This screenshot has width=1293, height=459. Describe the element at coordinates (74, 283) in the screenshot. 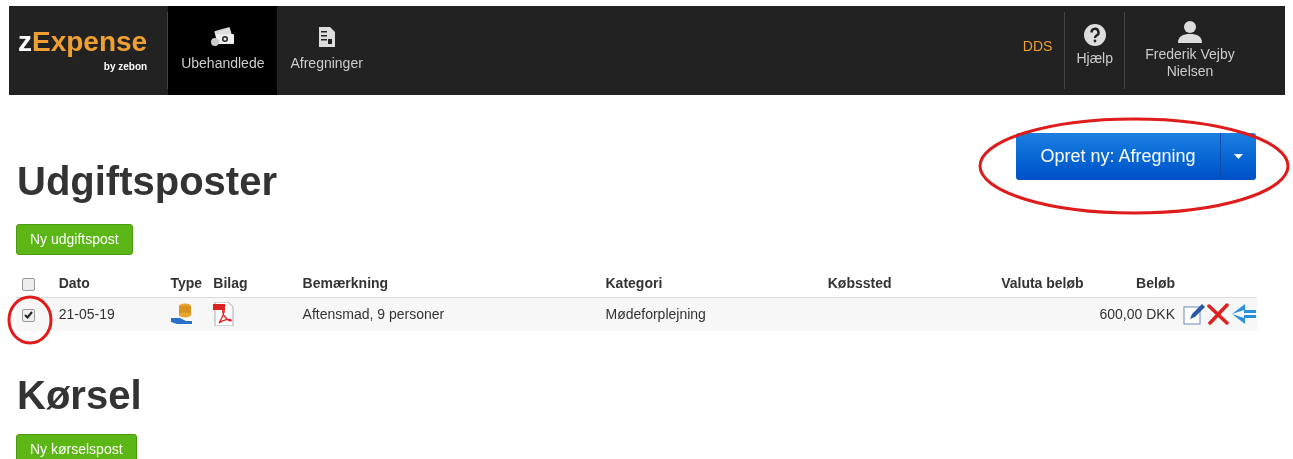

I see `column-header: Dato` at that location.